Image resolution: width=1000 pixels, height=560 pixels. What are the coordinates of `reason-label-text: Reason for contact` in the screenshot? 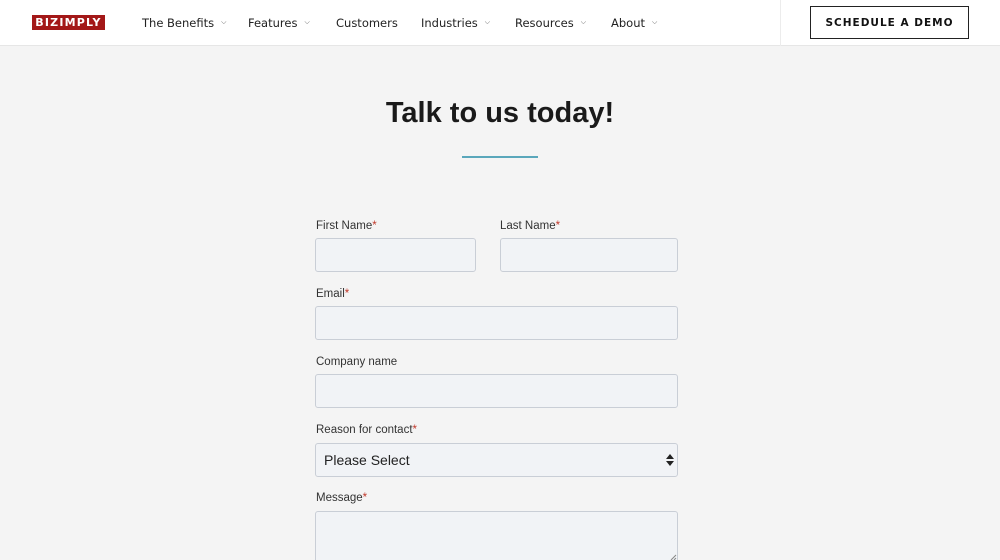 It's located at (364, 430).